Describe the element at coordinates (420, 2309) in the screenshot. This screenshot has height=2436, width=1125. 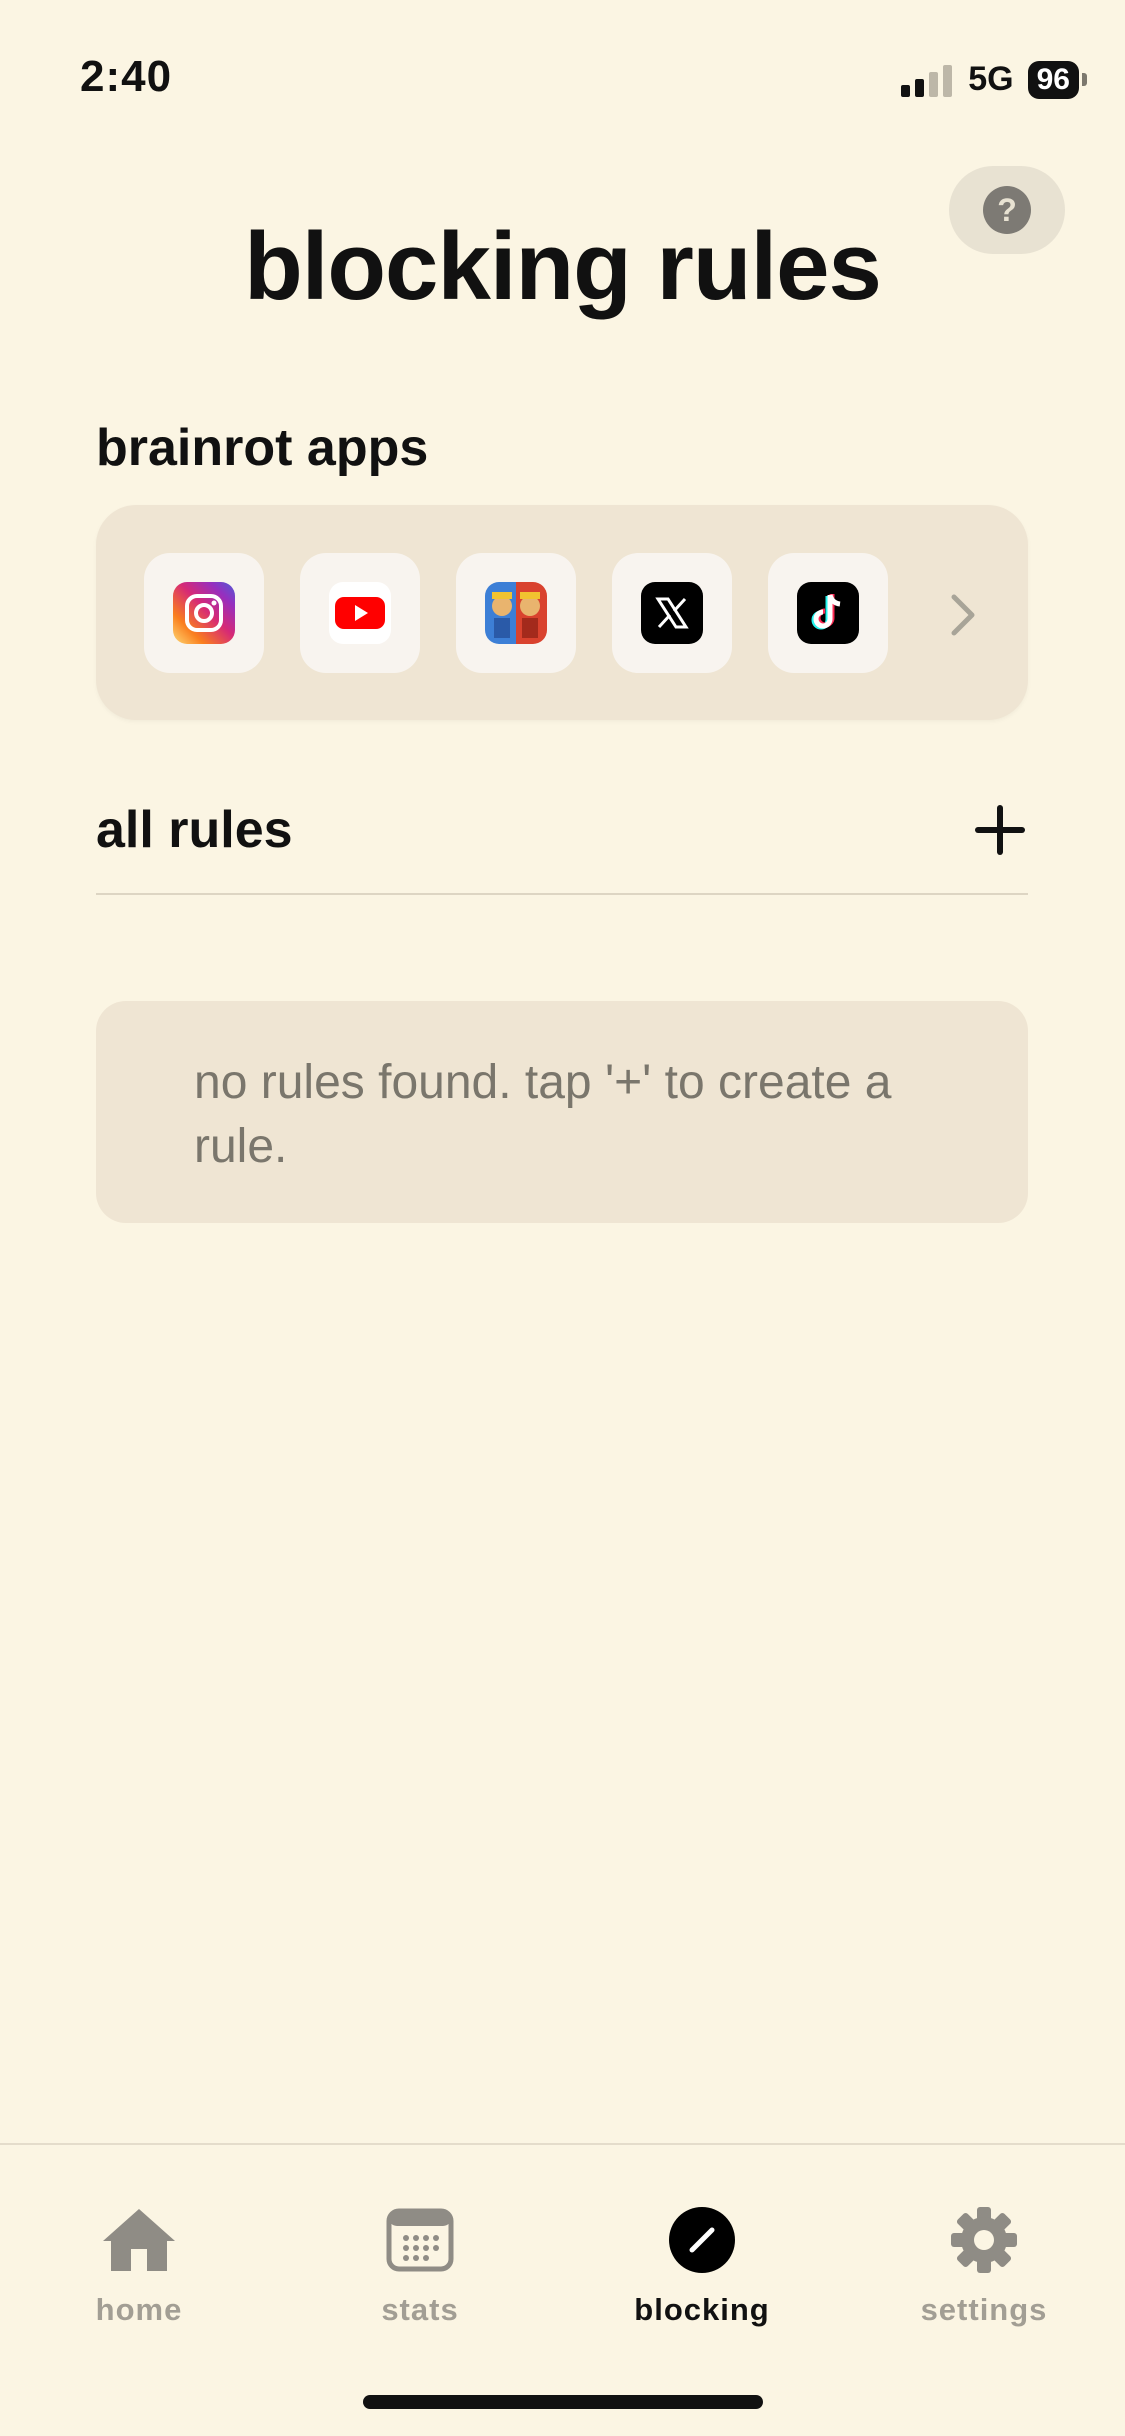
I see `tab-stats-label: stats` at that location.